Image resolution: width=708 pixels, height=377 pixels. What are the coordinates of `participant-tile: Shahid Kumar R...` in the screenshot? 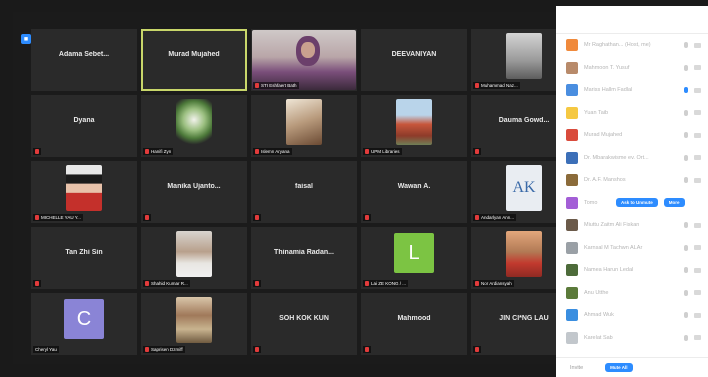 It's located at (194, 258).